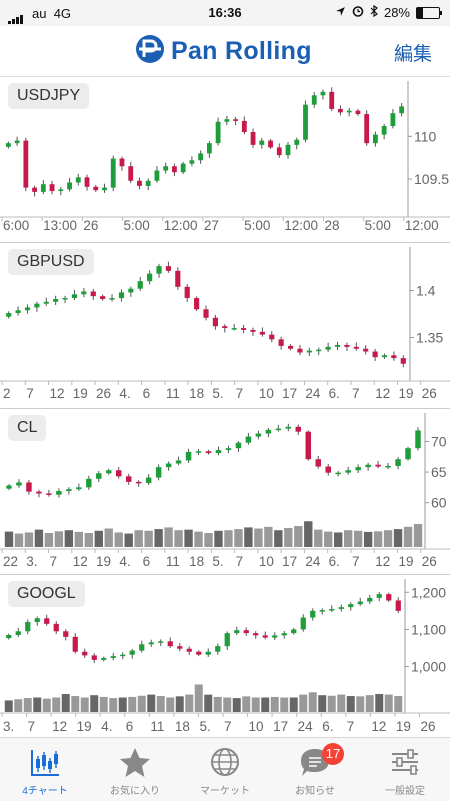 The image size is (450, 801). I want to click on tab-general-settings: 一般設定, so click(405, 769).